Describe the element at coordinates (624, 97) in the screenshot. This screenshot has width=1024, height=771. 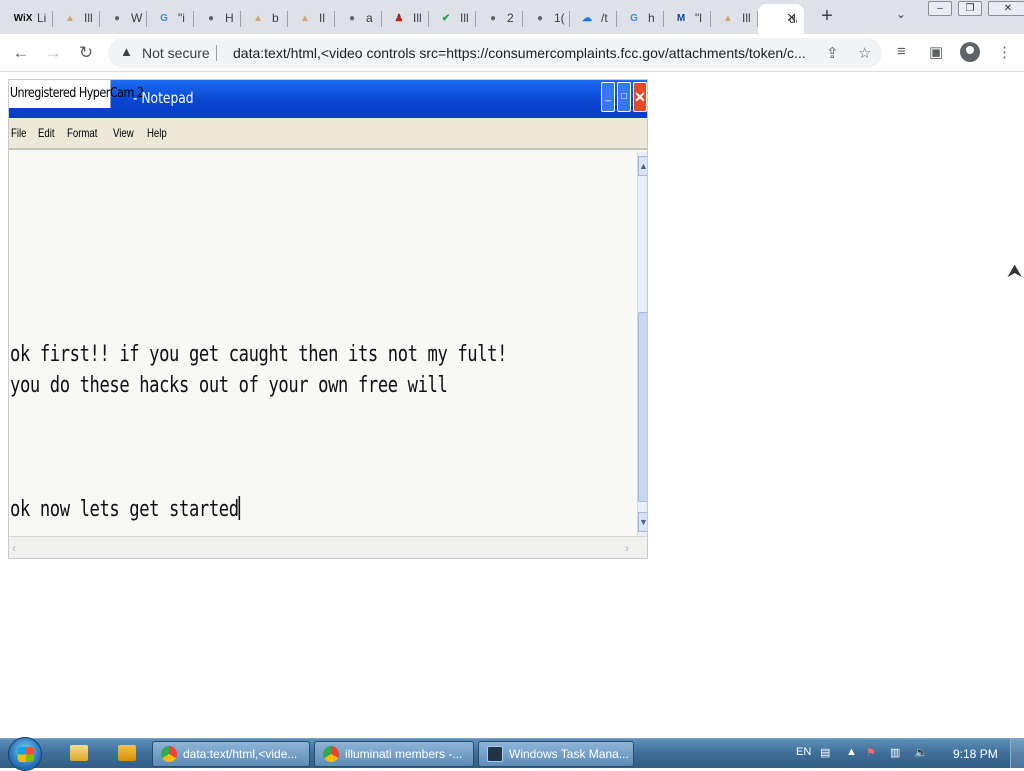
I see `notepad-maximize-icon: □` at that location.